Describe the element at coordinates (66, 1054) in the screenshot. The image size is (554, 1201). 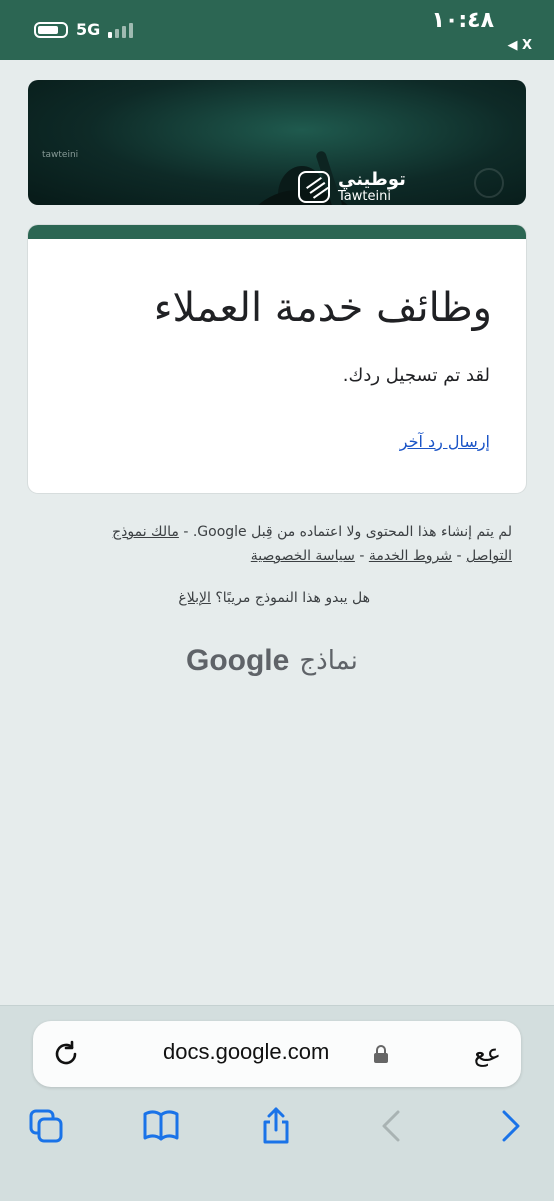
I see `reload-icon` at that location.